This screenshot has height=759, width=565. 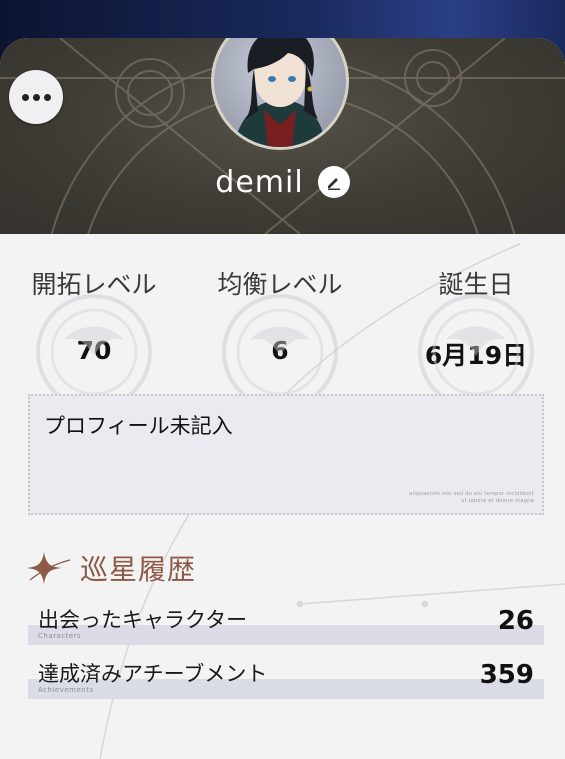 What do you see at coordinates (259, 182) in the screenshot?
I see `username: demil` at bounding box center [259, 182].